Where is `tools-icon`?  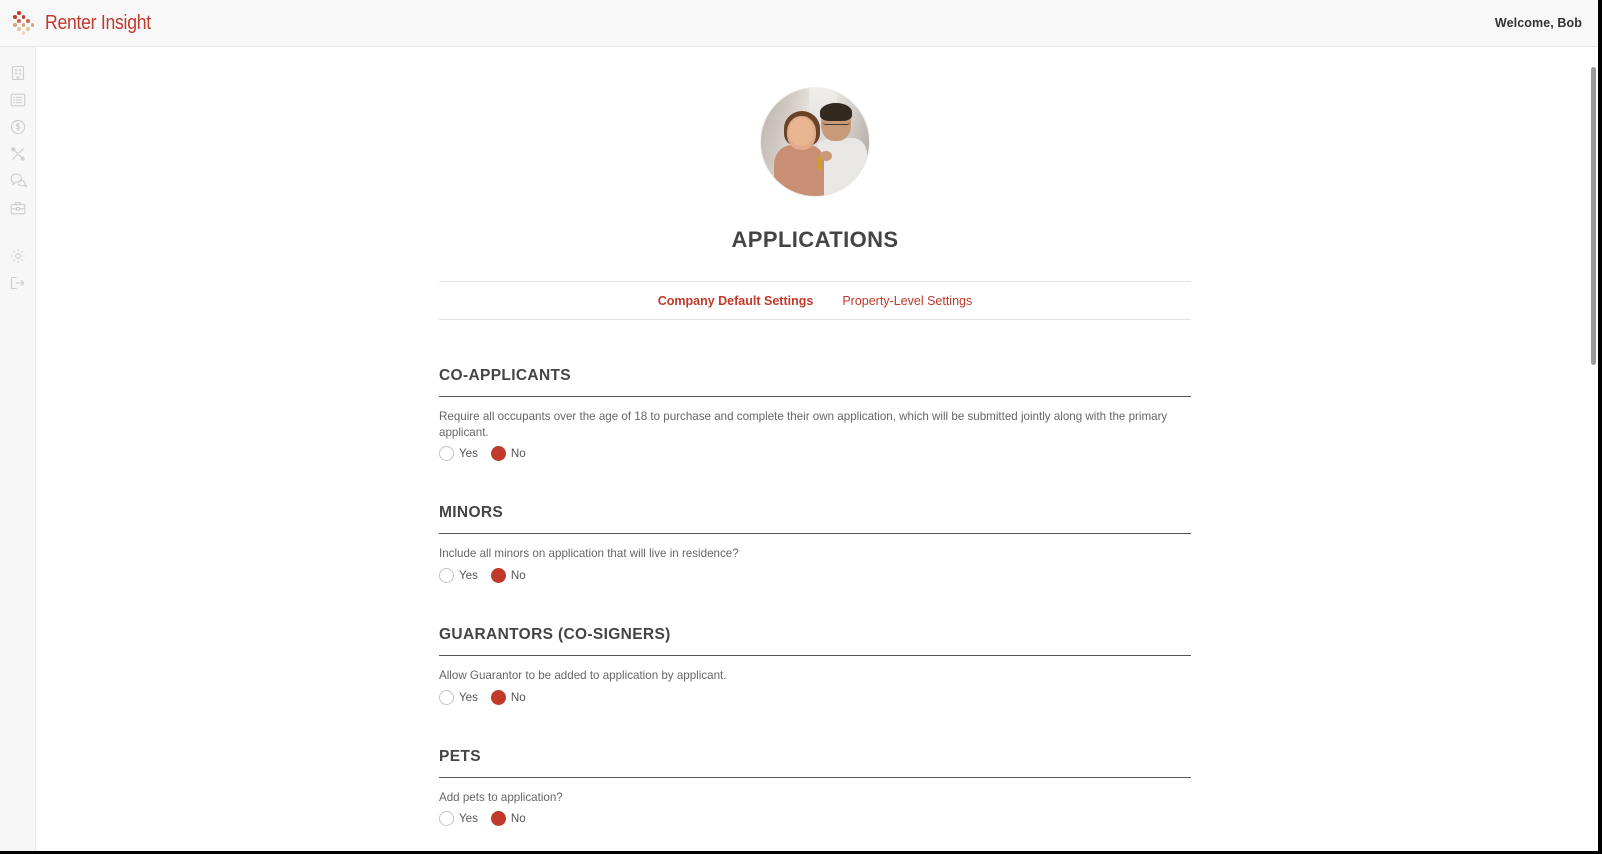 tools-icon is located at coordinates (18, 154).